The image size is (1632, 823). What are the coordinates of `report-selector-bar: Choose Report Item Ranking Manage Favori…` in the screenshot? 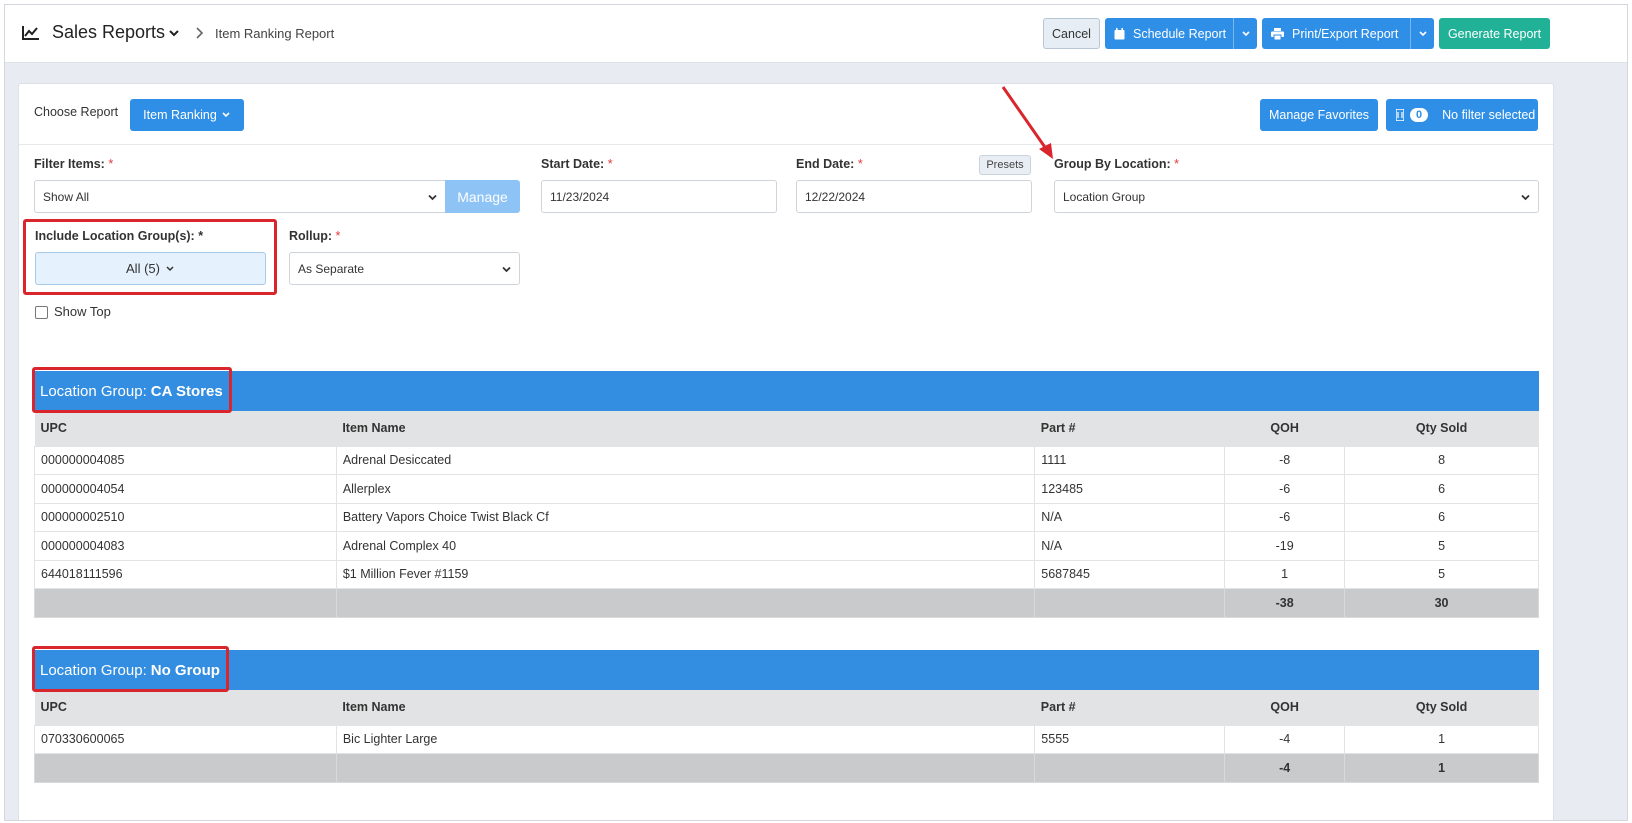 It's located at (786, 114).